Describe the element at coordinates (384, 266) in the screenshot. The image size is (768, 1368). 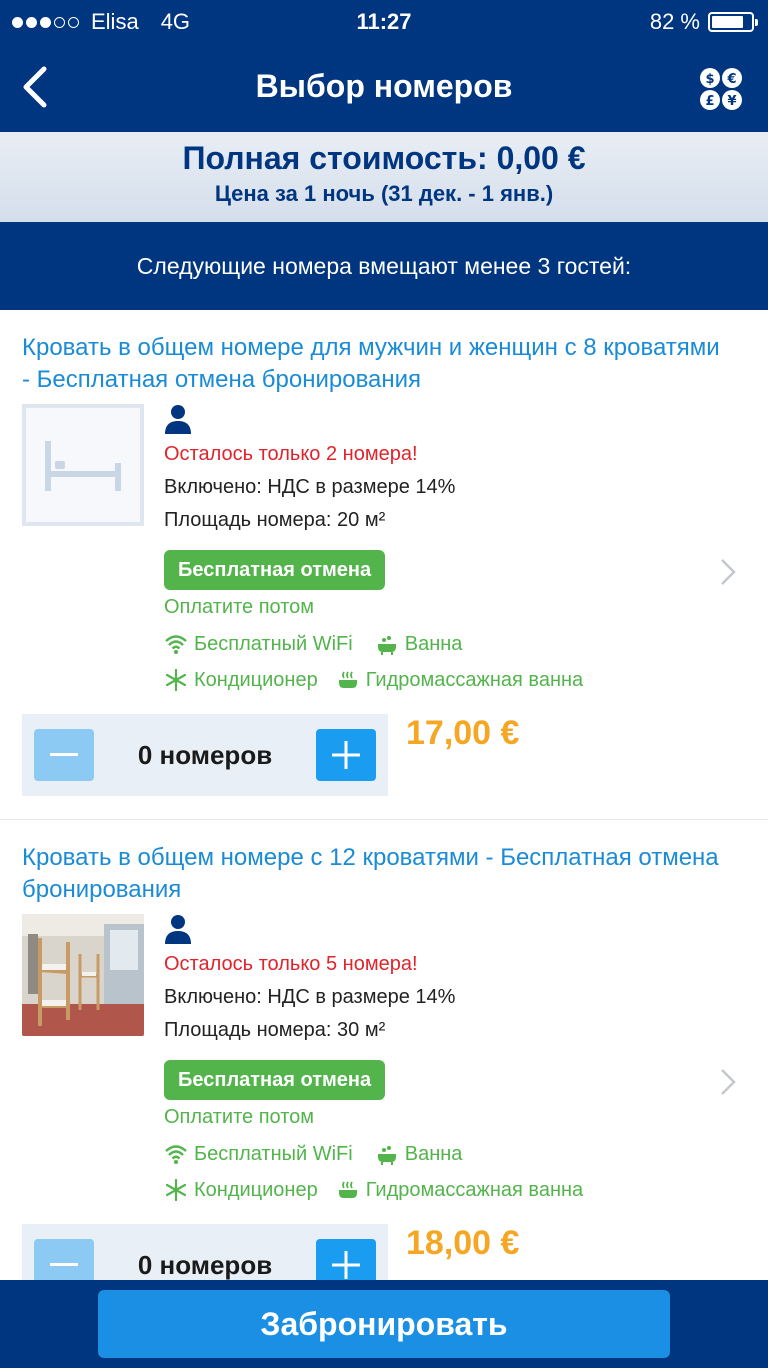
I see `capacity-notice: Следующие номера вмещают менее 3 гостей:` at that location.